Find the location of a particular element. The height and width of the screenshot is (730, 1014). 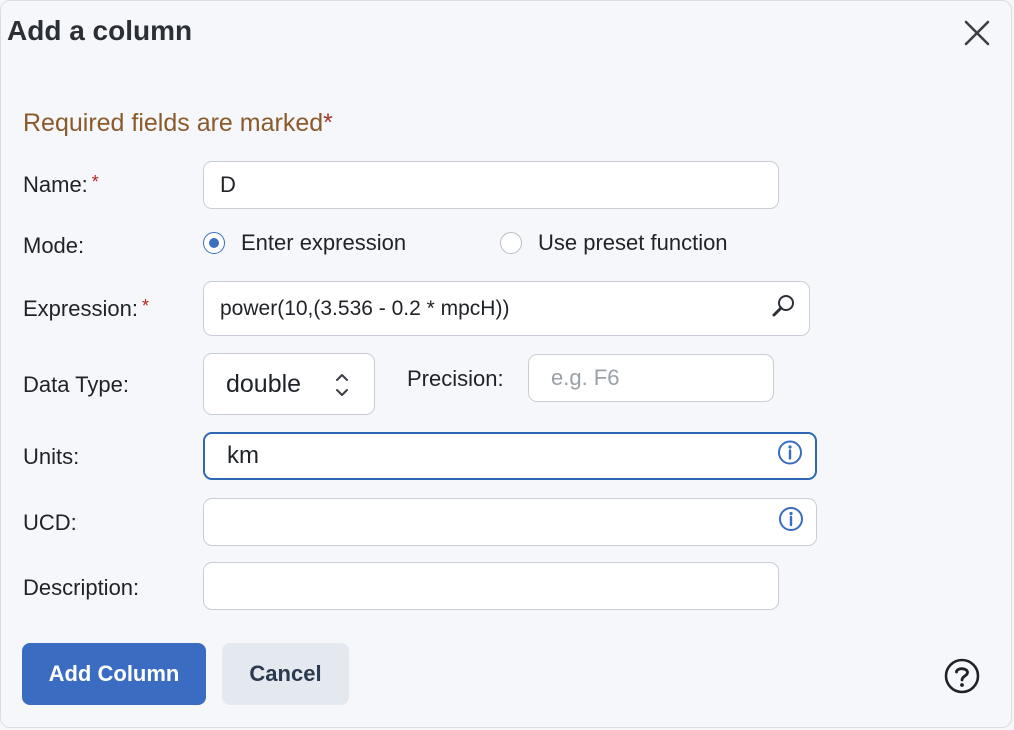

mode-option-expression: Enter expression is located at coordinates (304, 243).